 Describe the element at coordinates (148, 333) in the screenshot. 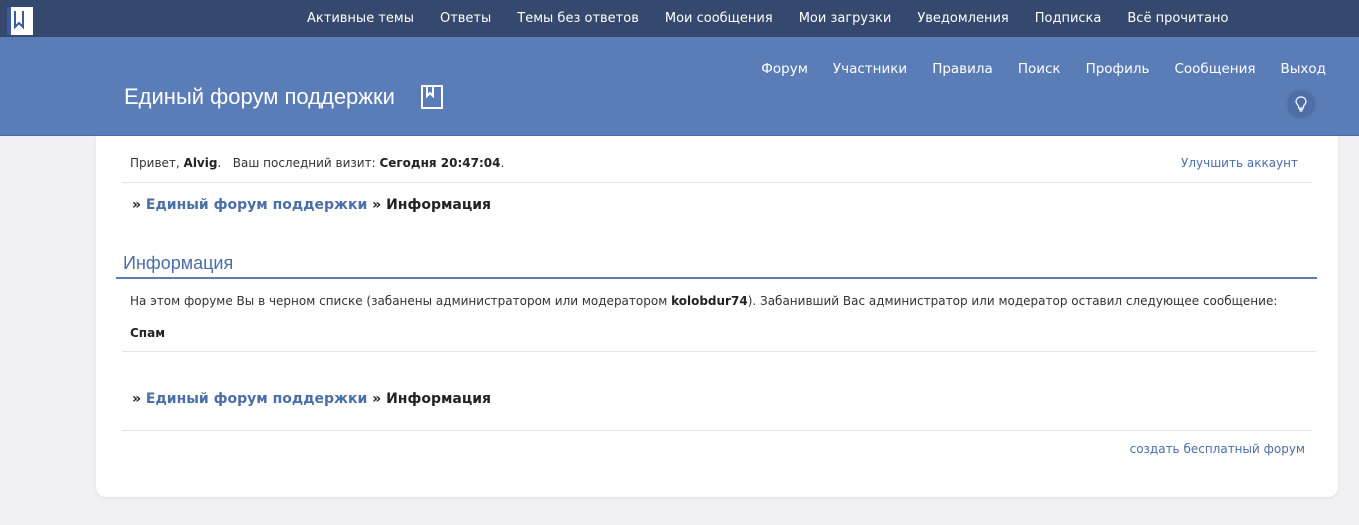

I see `ban-reason: Спам` at that location.